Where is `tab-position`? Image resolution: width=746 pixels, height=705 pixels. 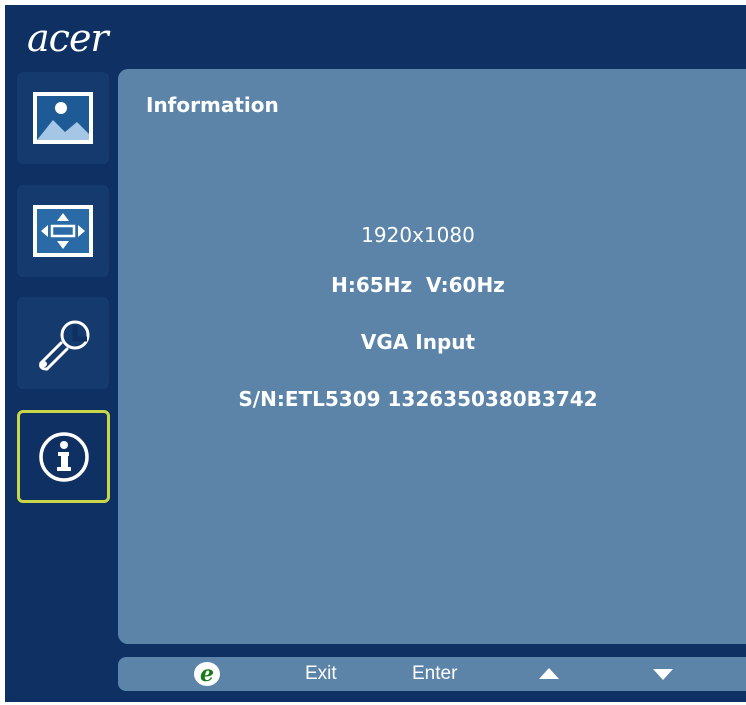 tab-position is located at coordinates (63, 231).